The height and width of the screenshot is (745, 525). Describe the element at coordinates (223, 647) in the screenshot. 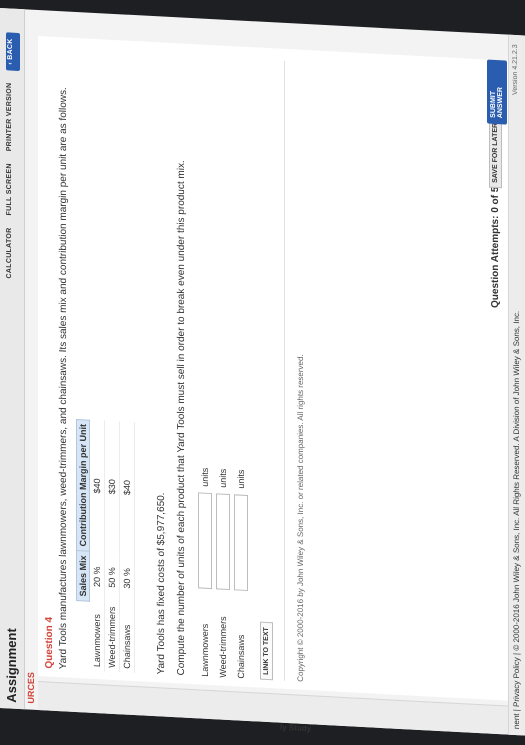

I see `answer-label: Weed-trimmers` at that location.